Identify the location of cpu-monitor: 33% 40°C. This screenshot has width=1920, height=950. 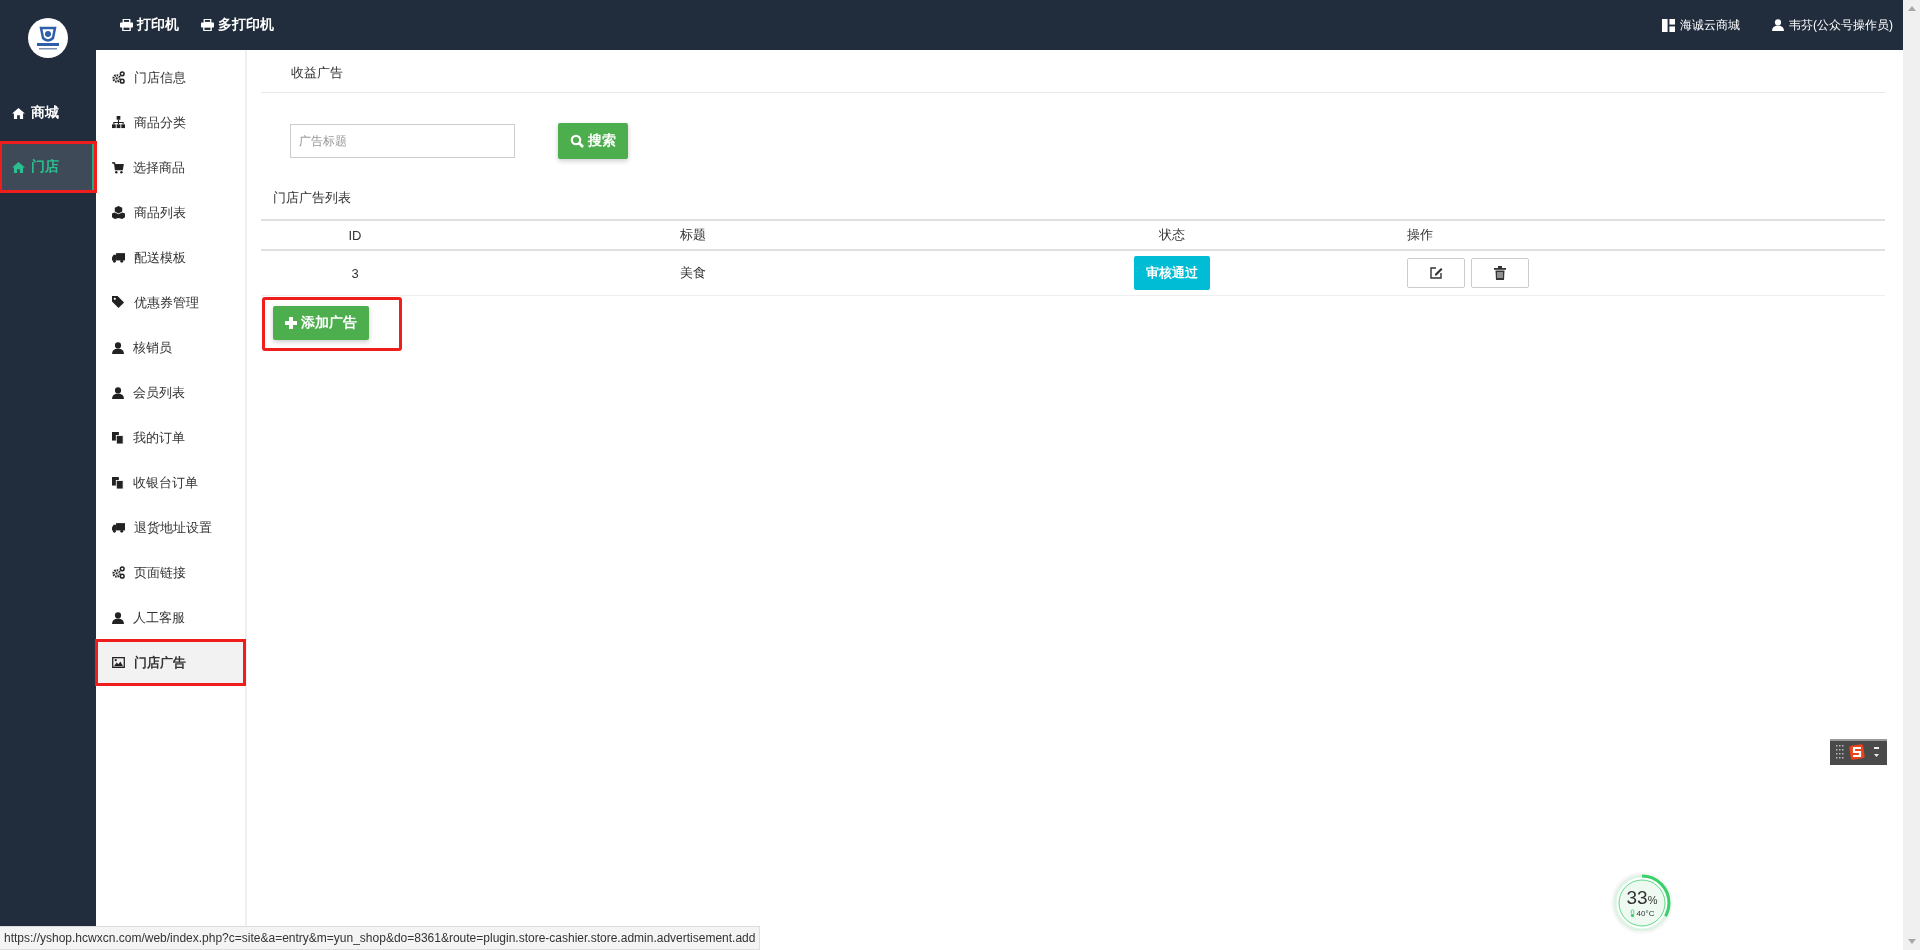
(1642, 903).